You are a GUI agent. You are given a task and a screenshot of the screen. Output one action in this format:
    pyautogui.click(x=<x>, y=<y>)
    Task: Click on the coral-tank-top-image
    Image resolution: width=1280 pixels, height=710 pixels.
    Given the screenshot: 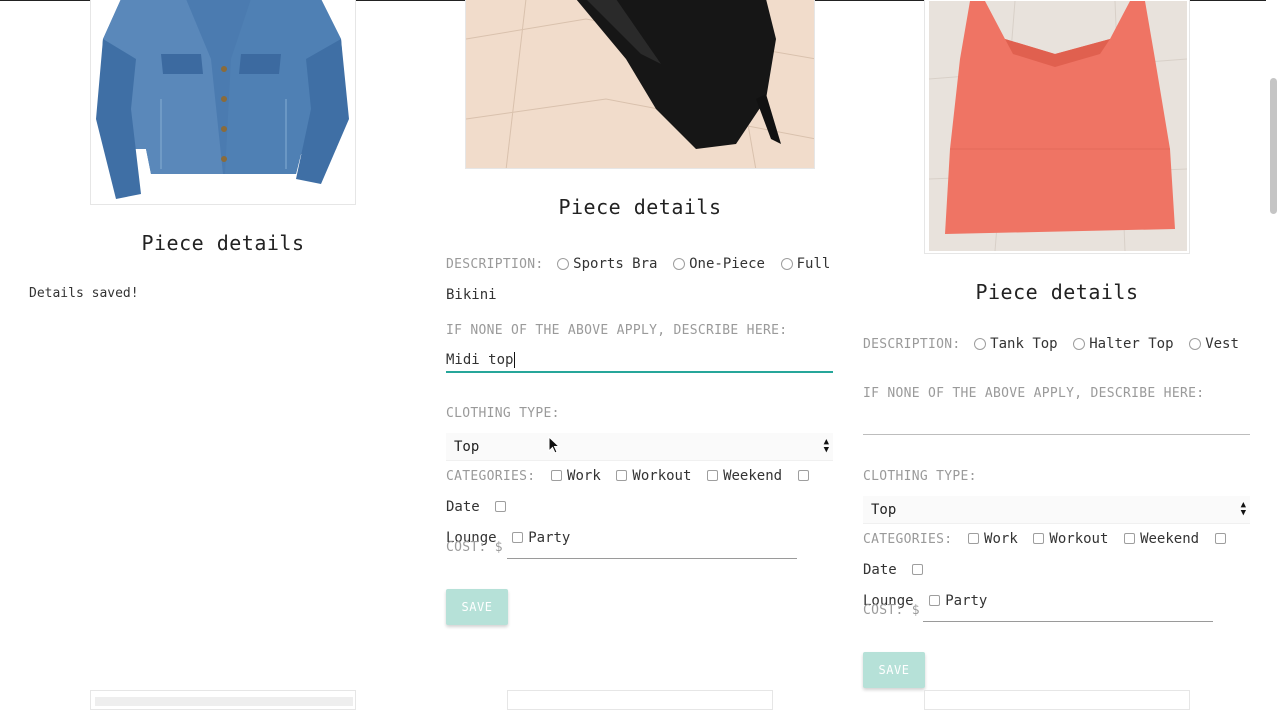 What is the action you would take?
    pyautogui.click(x=1057, y=127)
    